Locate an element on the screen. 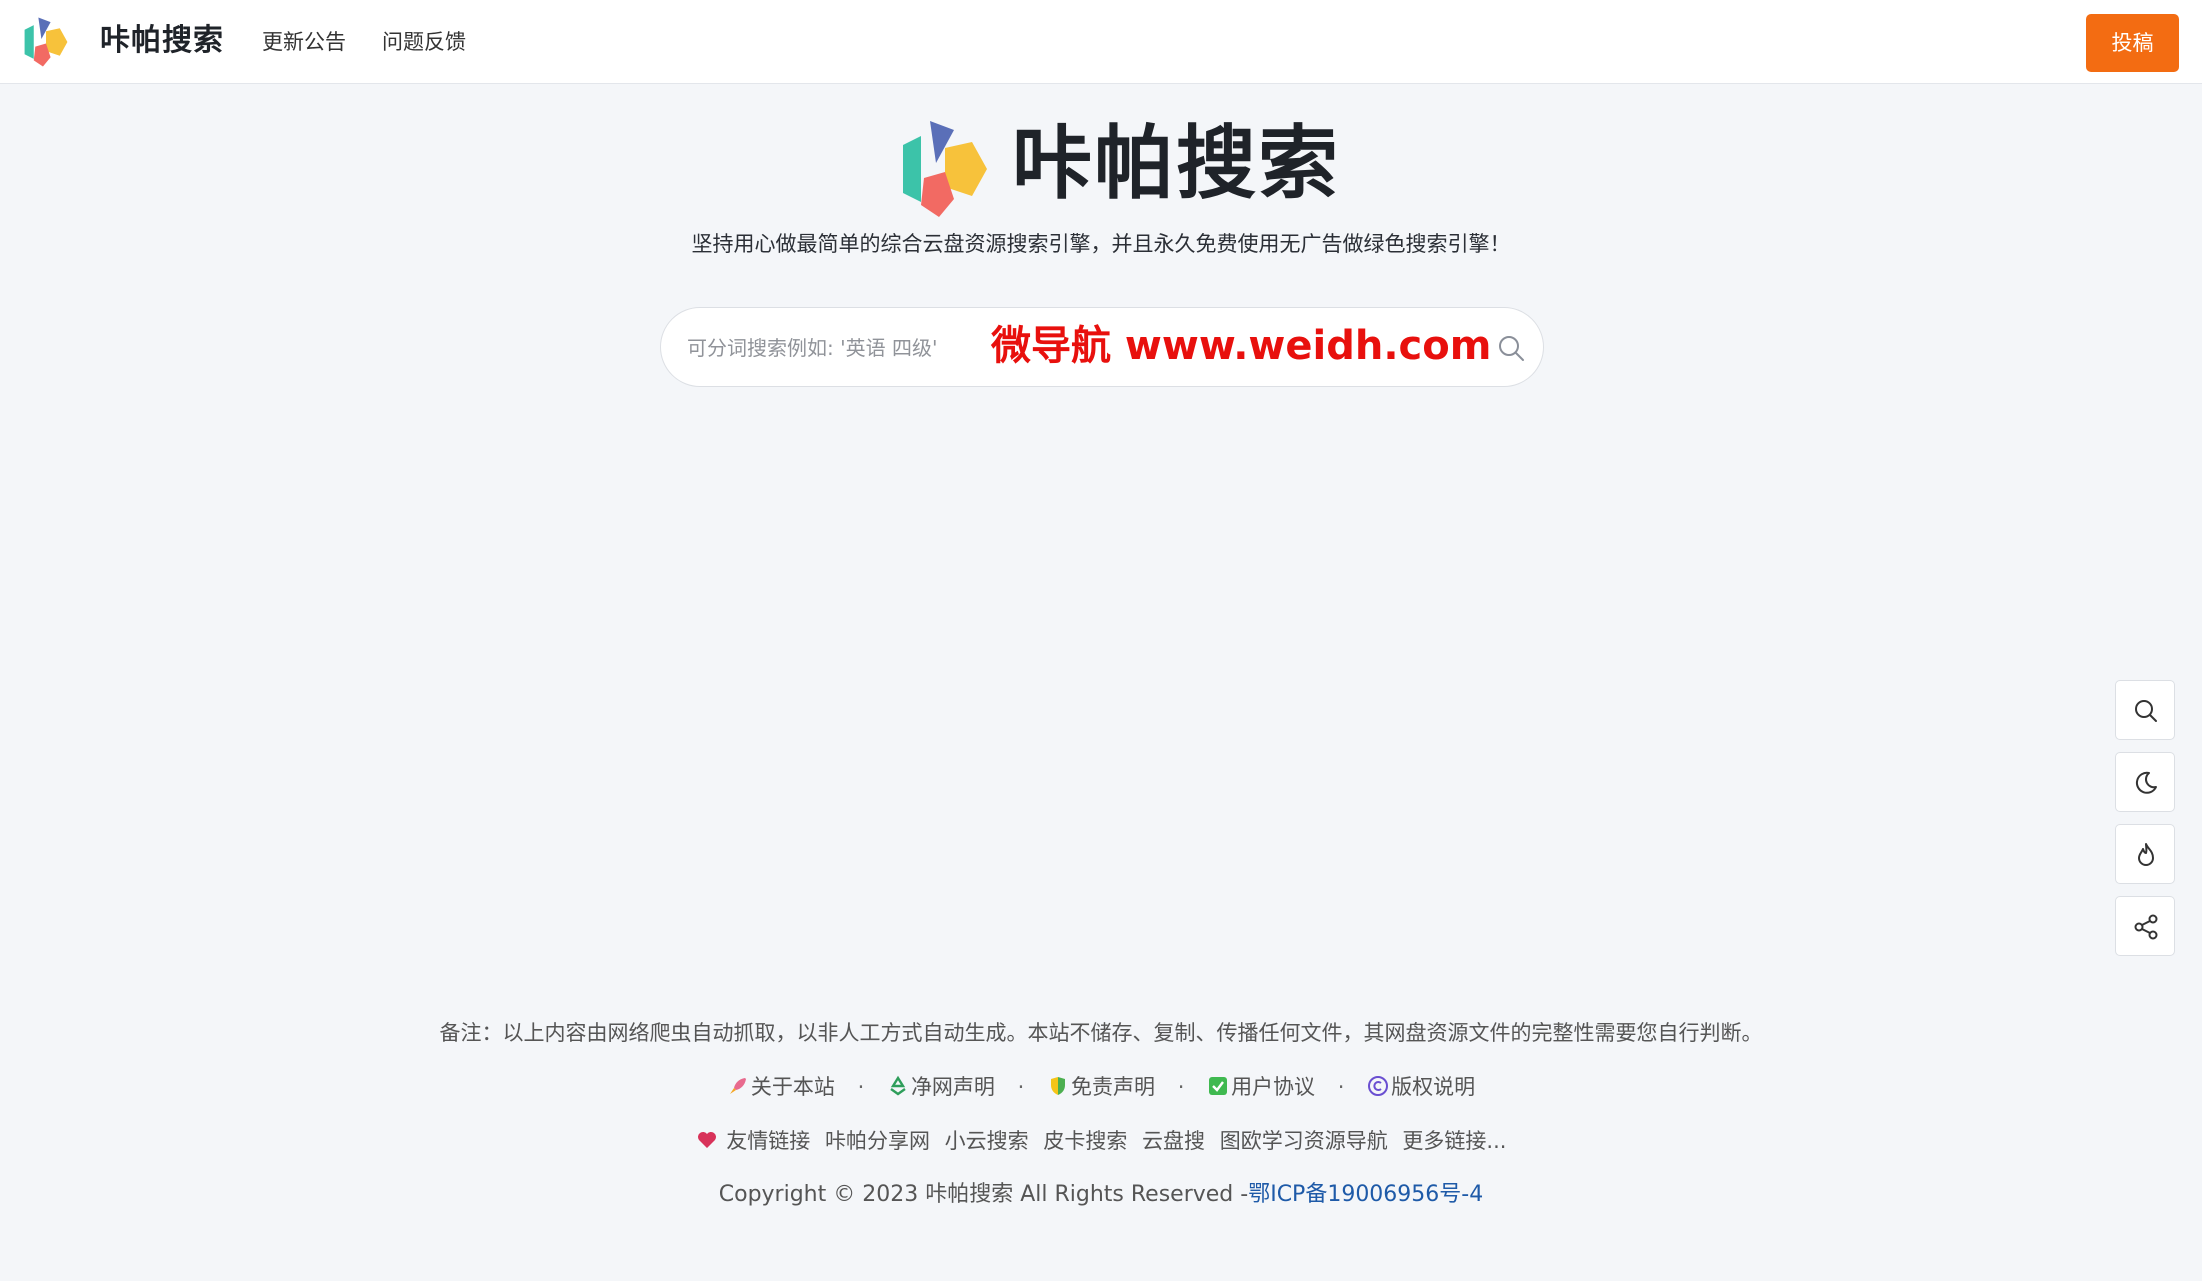 This screenshot has width=2202, height=1281. user-agreement-link: 用户协议 is located at coordinates (1264, 1087).